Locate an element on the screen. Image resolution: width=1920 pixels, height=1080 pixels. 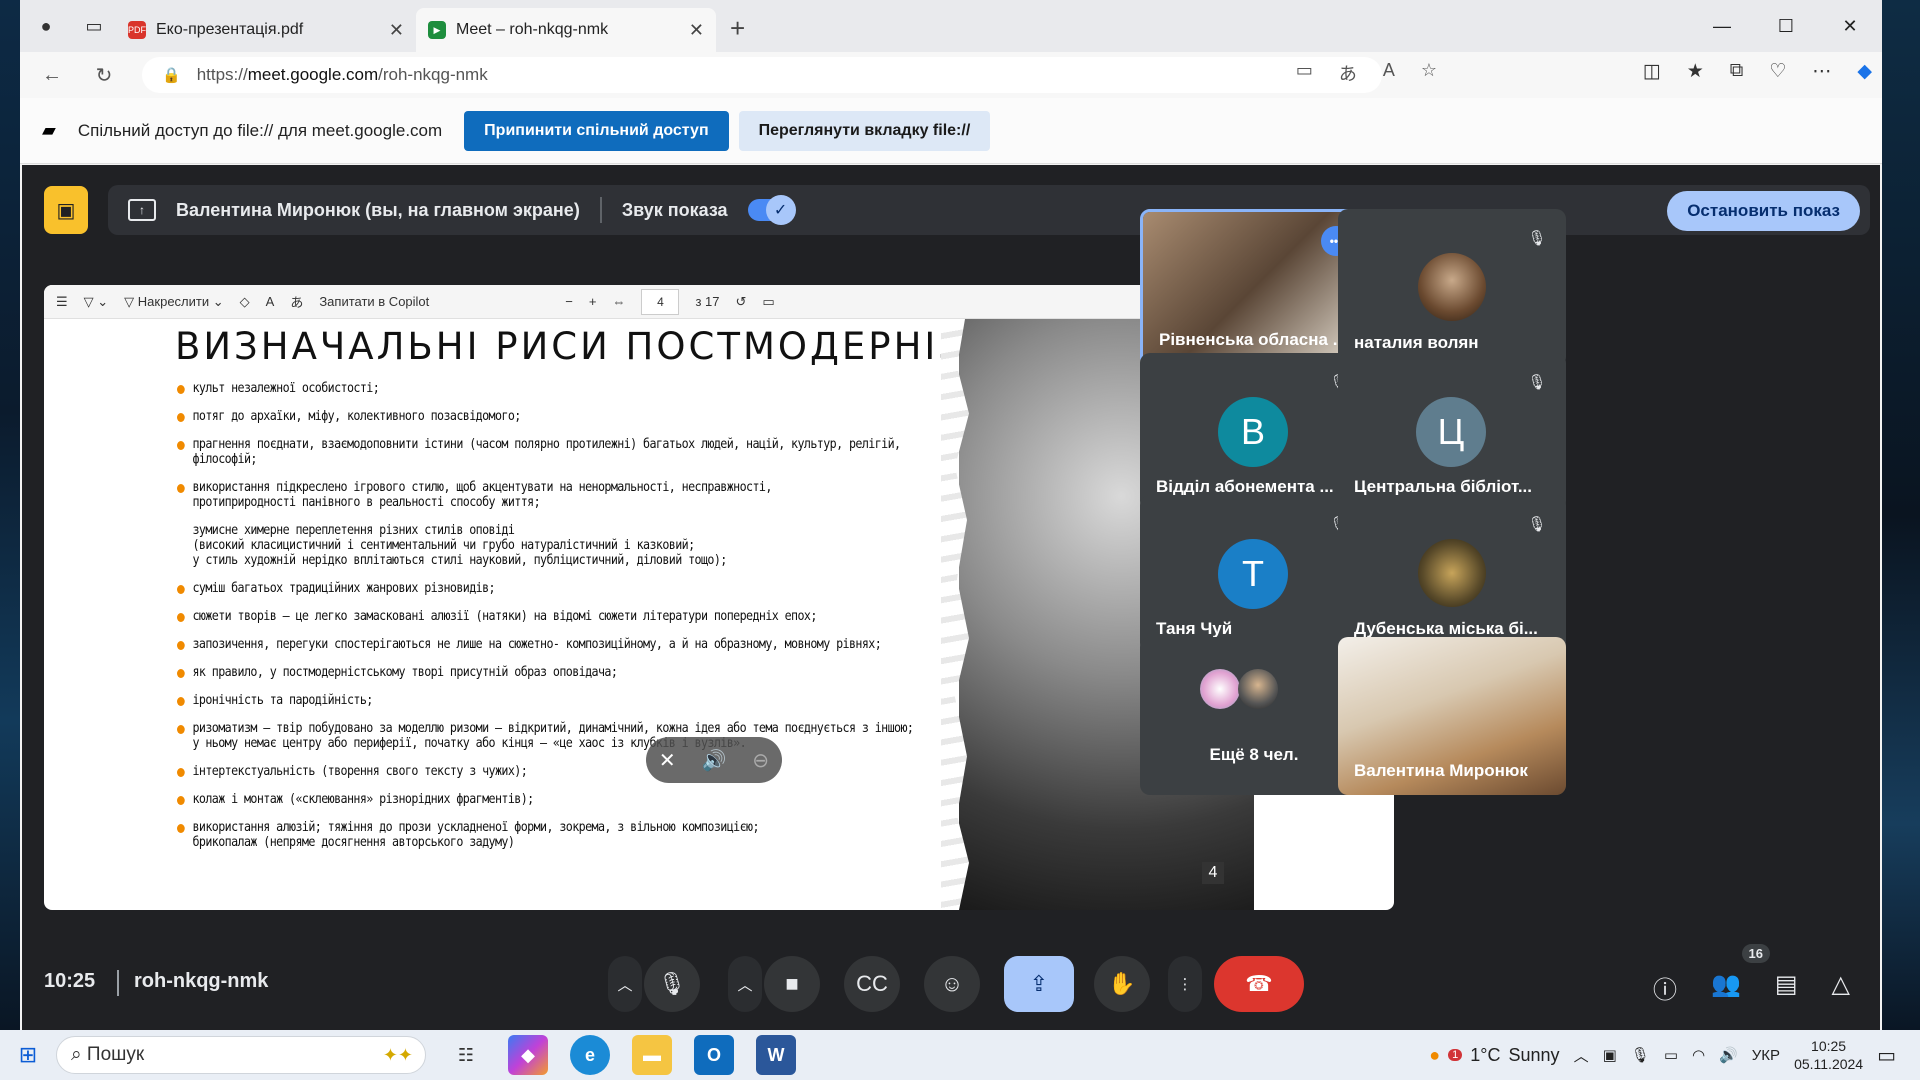
participant-tile: Т 🎙 Таня Чуй is located at coordinates (1254, 574).